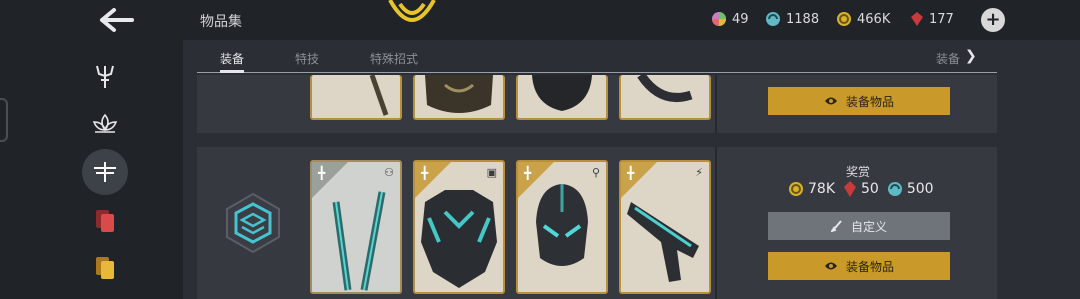 This screenshot has height=299, width=1080. I want to click on armor-icon, so click(459, 94).